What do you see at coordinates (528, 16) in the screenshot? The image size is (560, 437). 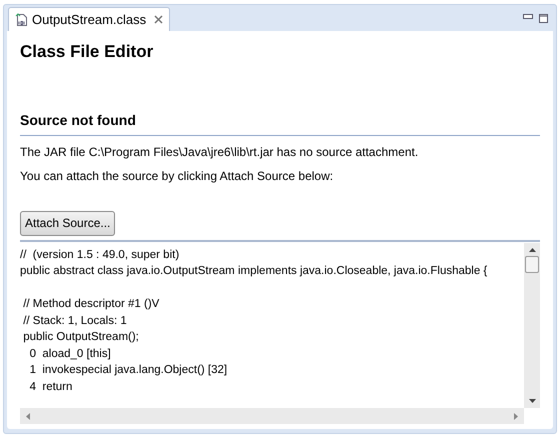 I see `minimize-icon` at bounding box center [528, 16].